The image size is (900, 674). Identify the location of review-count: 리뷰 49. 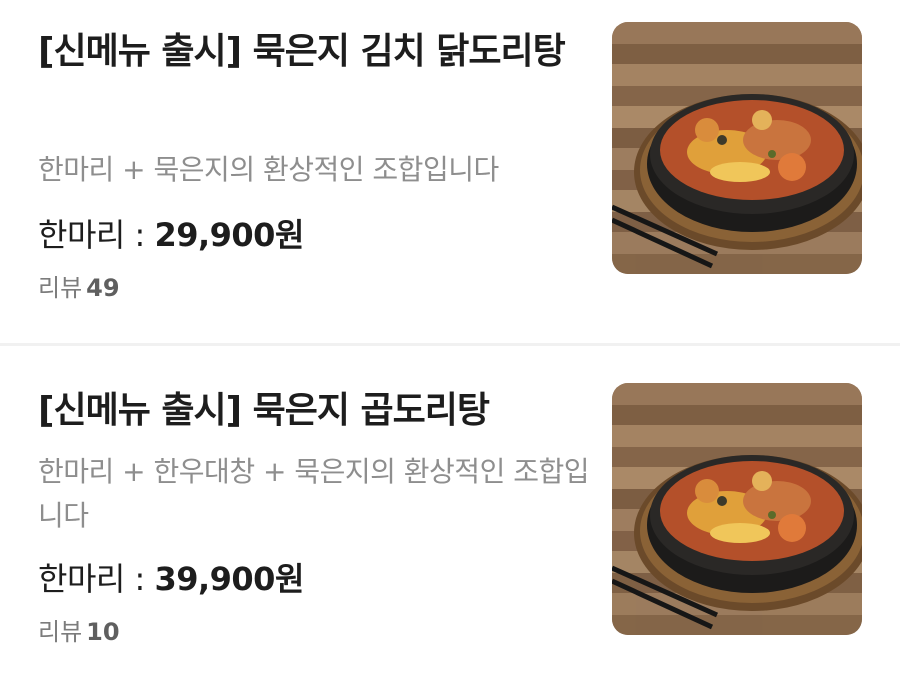
(79, 288).